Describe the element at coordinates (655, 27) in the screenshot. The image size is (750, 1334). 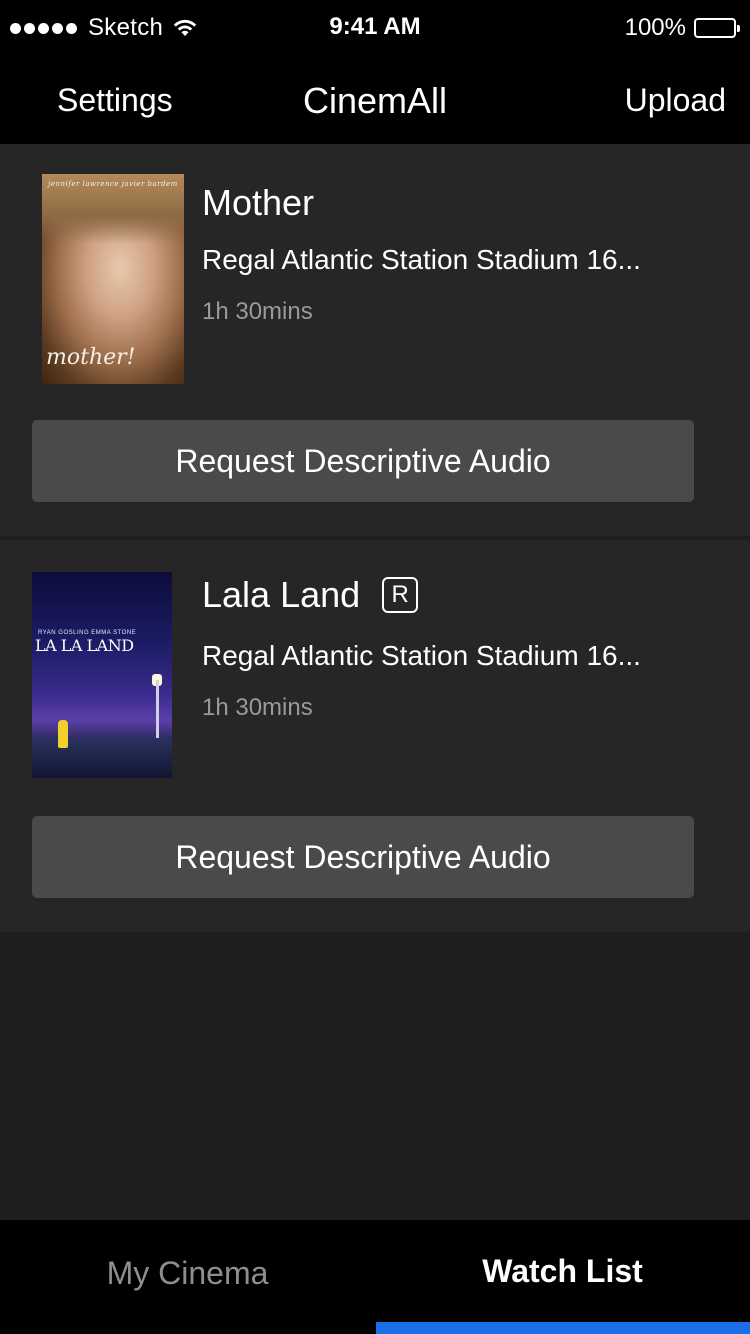
I see `battery-percent: 100%` at that location.